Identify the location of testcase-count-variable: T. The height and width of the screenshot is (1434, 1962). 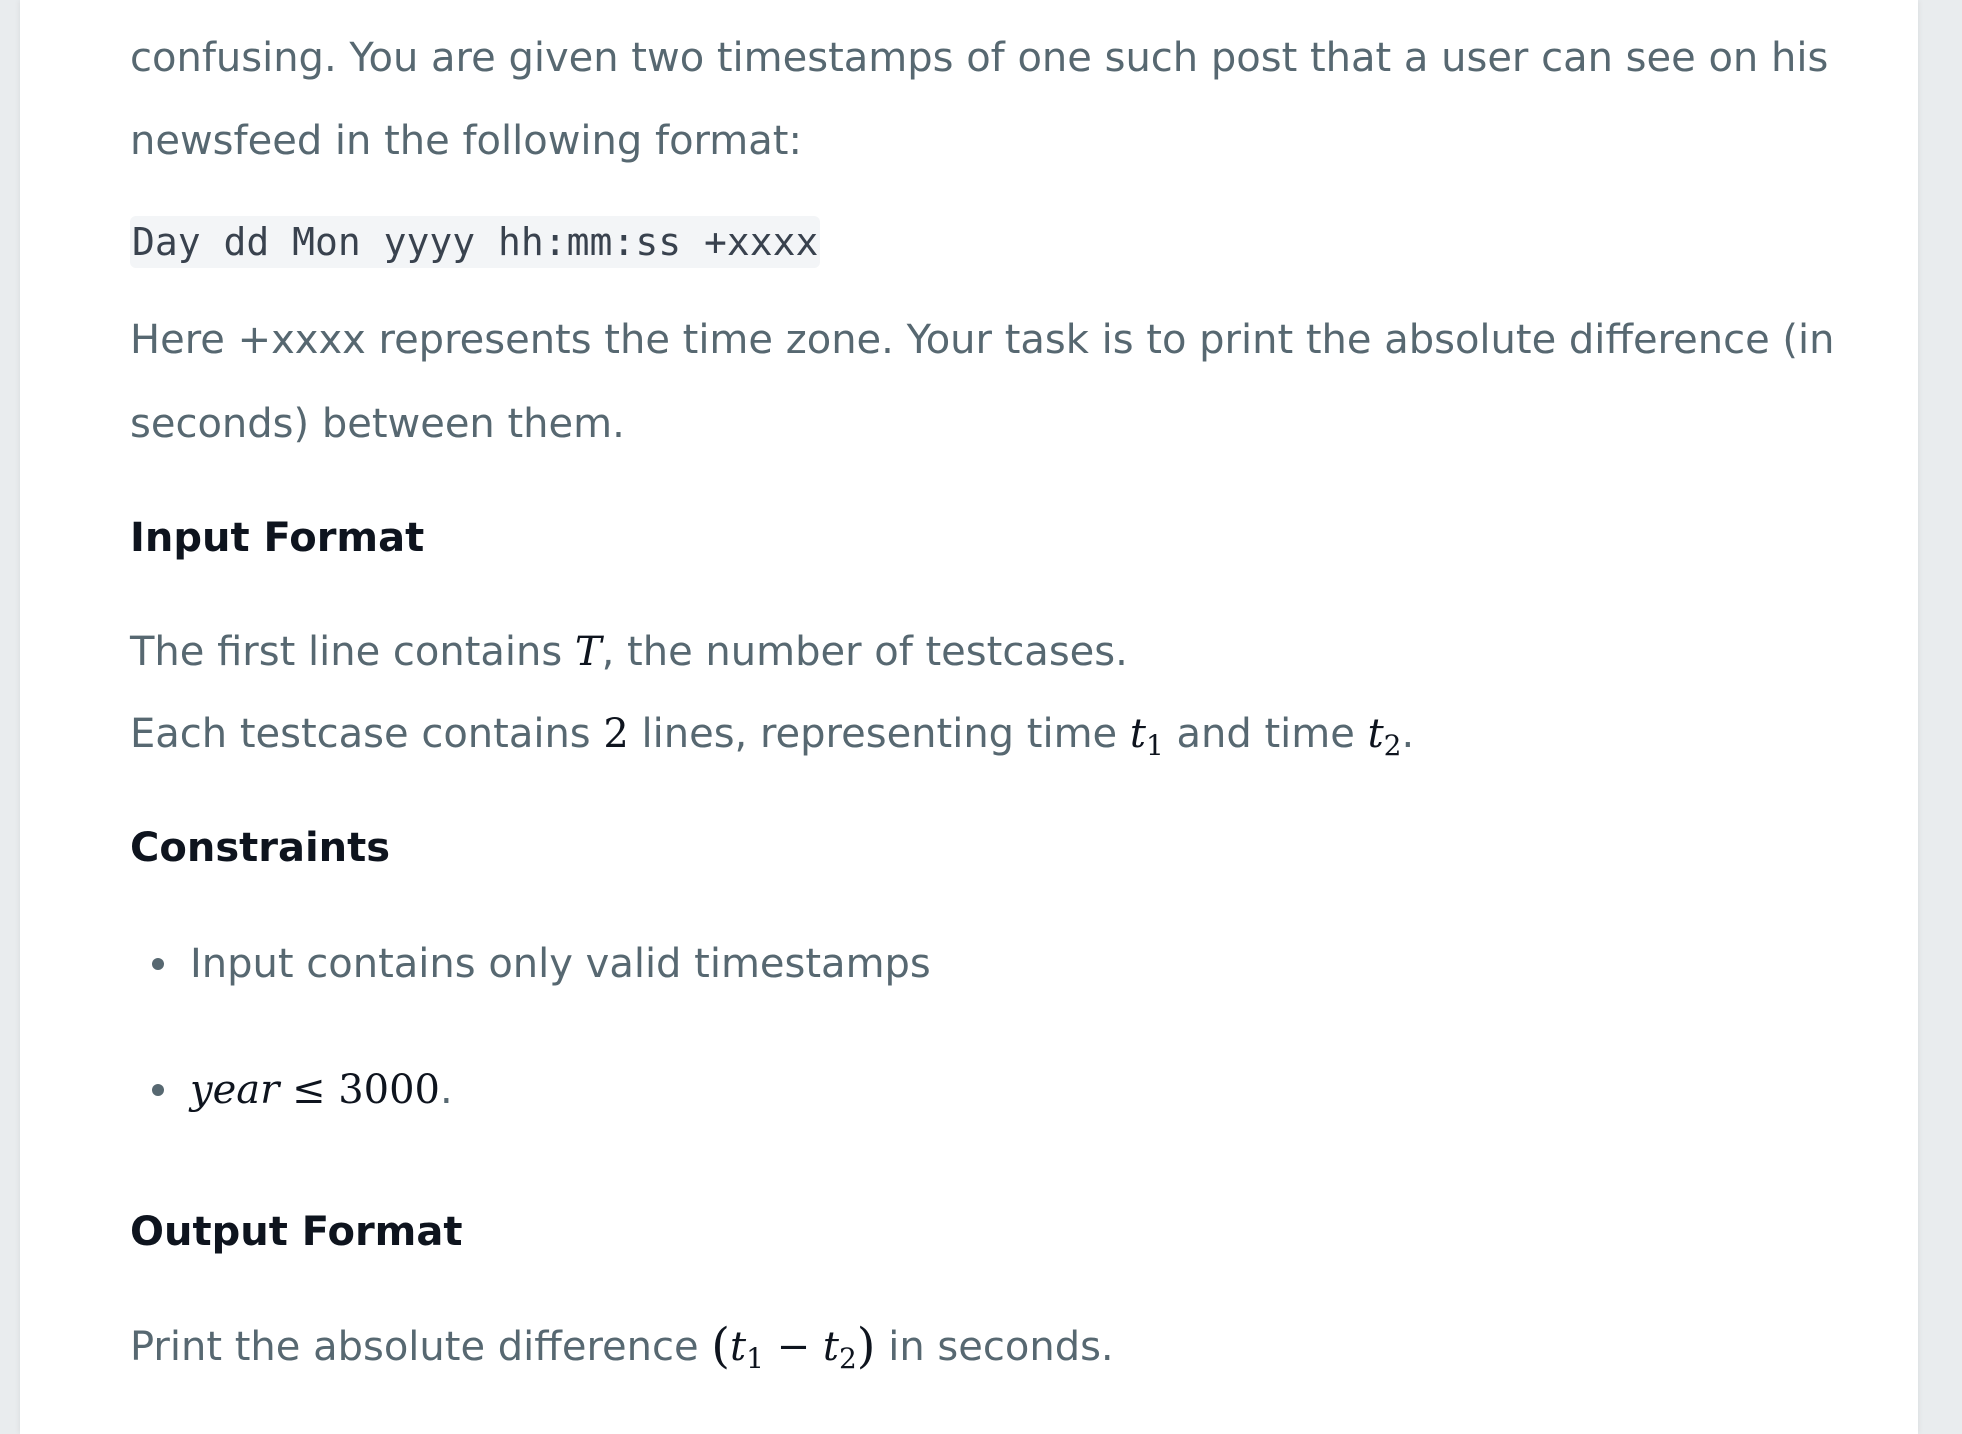
(588, 652).